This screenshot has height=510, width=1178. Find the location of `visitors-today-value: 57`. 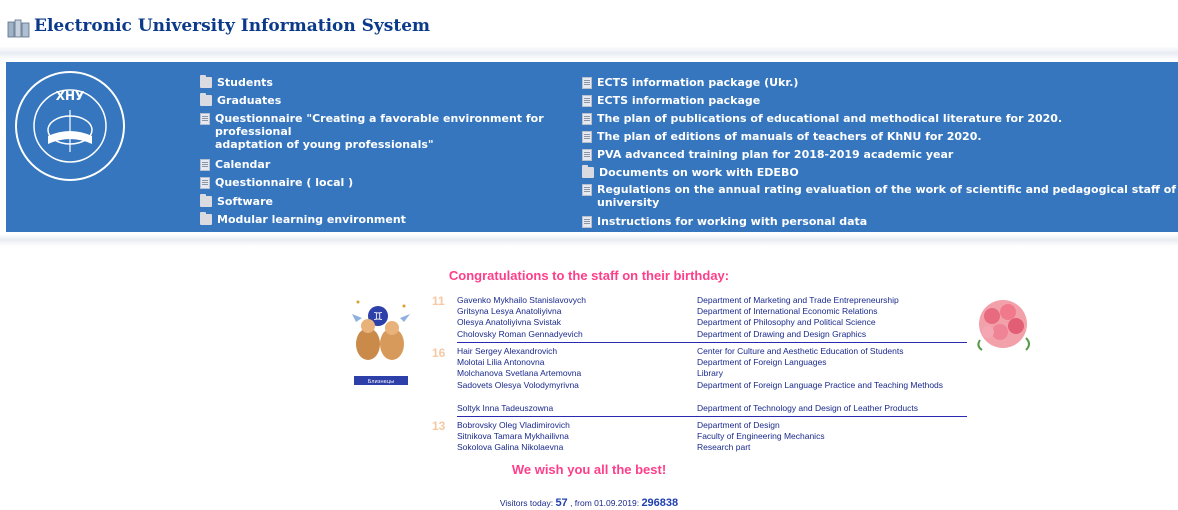

visitors-today-value: 57 is located at coordinates (561, 503).